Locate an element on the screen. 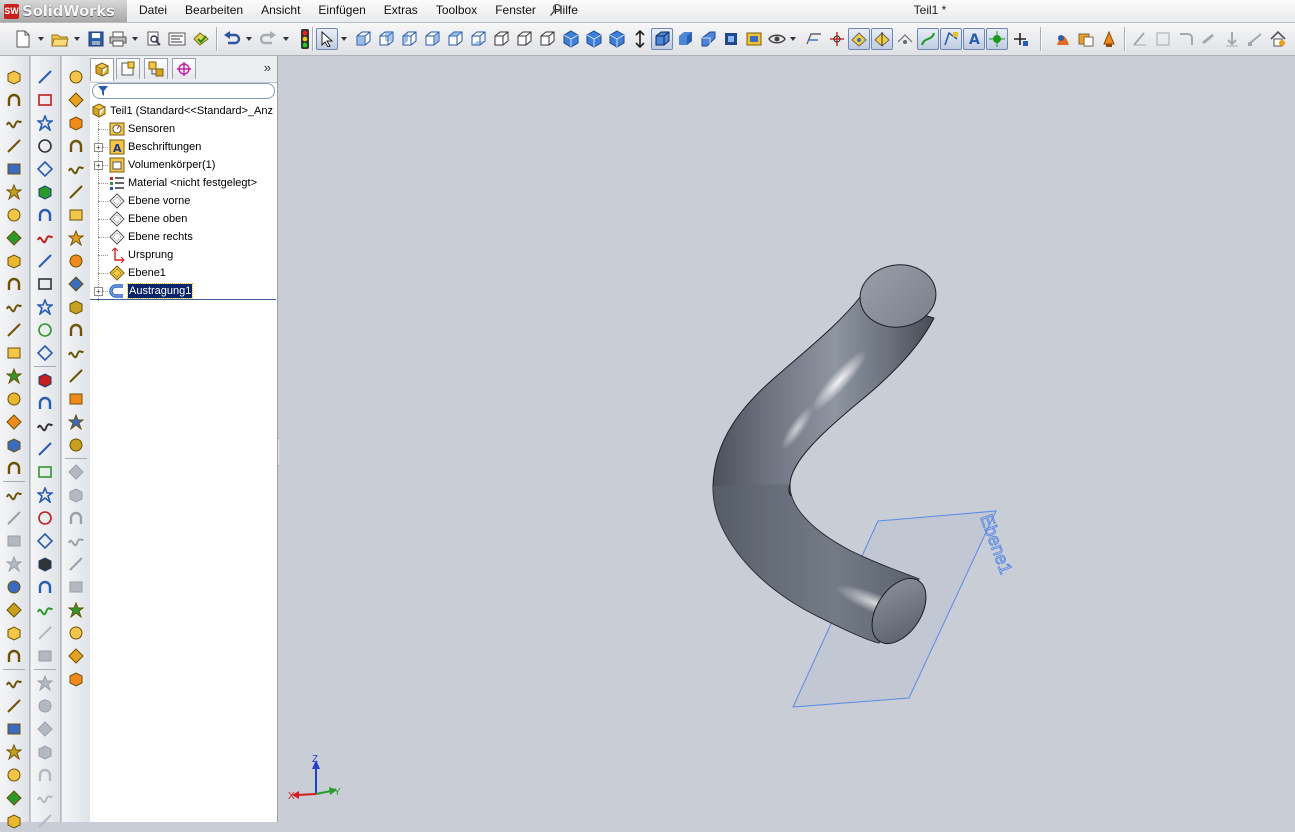 The width and height of the screenshot is (1295, 832). tab-feature-tree is located at coordinates (102, 69).